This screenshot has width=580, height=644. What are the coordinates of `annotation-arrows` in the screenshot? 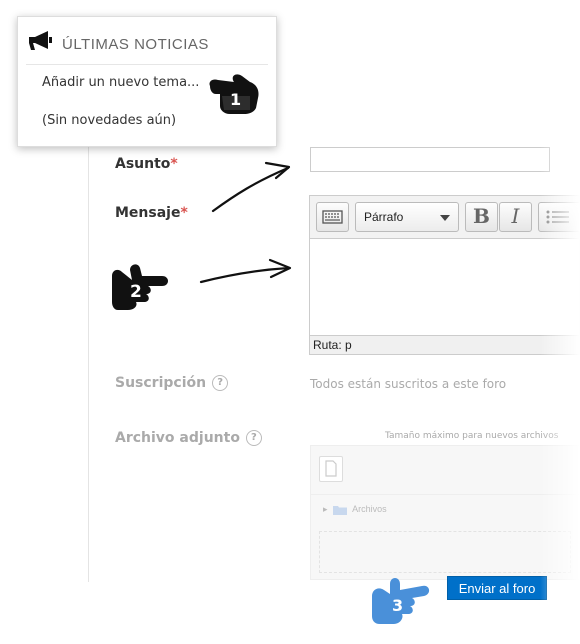 It's located at (245, 222).